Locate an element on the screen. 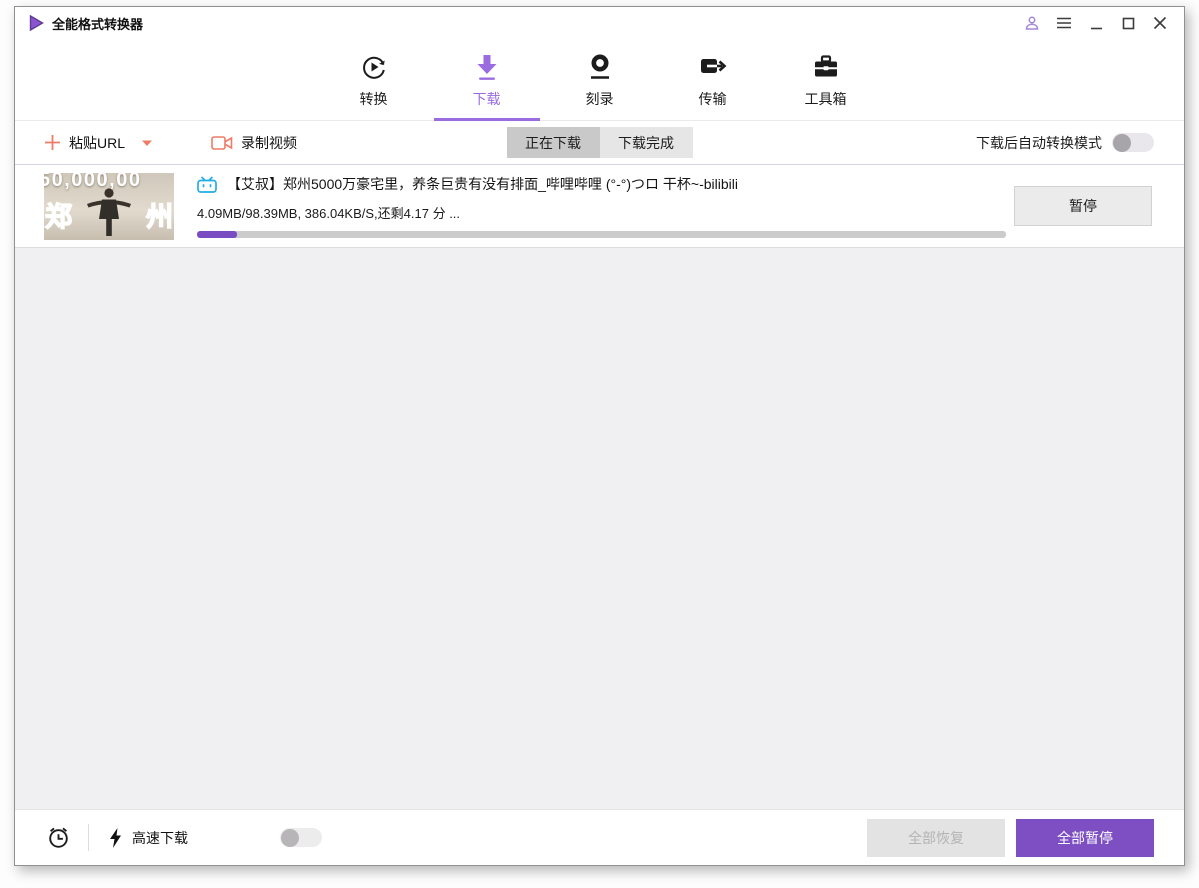 Image resolution: width=1199 pixels, height=888 pixels. tab-downloading: 正在下载 is located at coordinates (553, 142).